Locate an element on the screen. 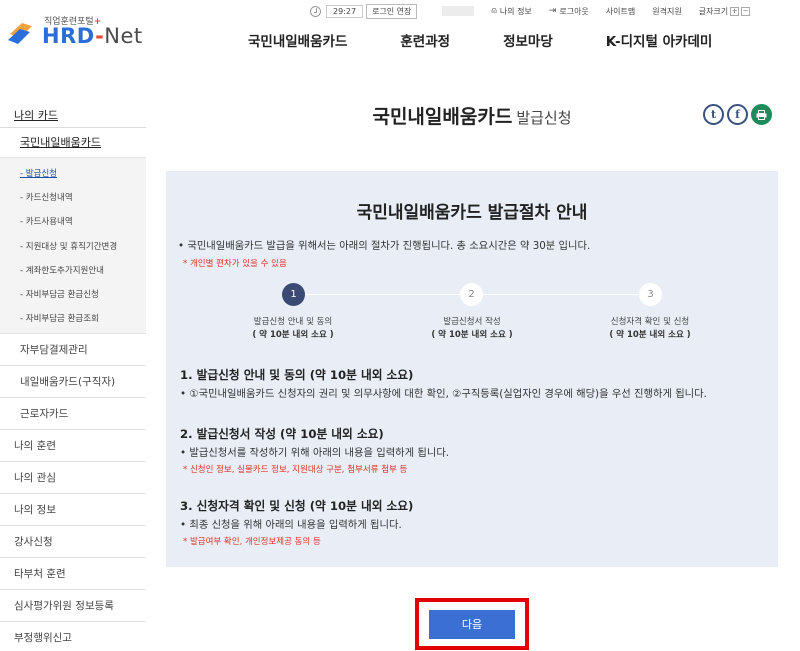 This screenshot has height=651, width=800. site-logo: 직업훈련포털+ HRD-Net is located at coordinates (78, 30).